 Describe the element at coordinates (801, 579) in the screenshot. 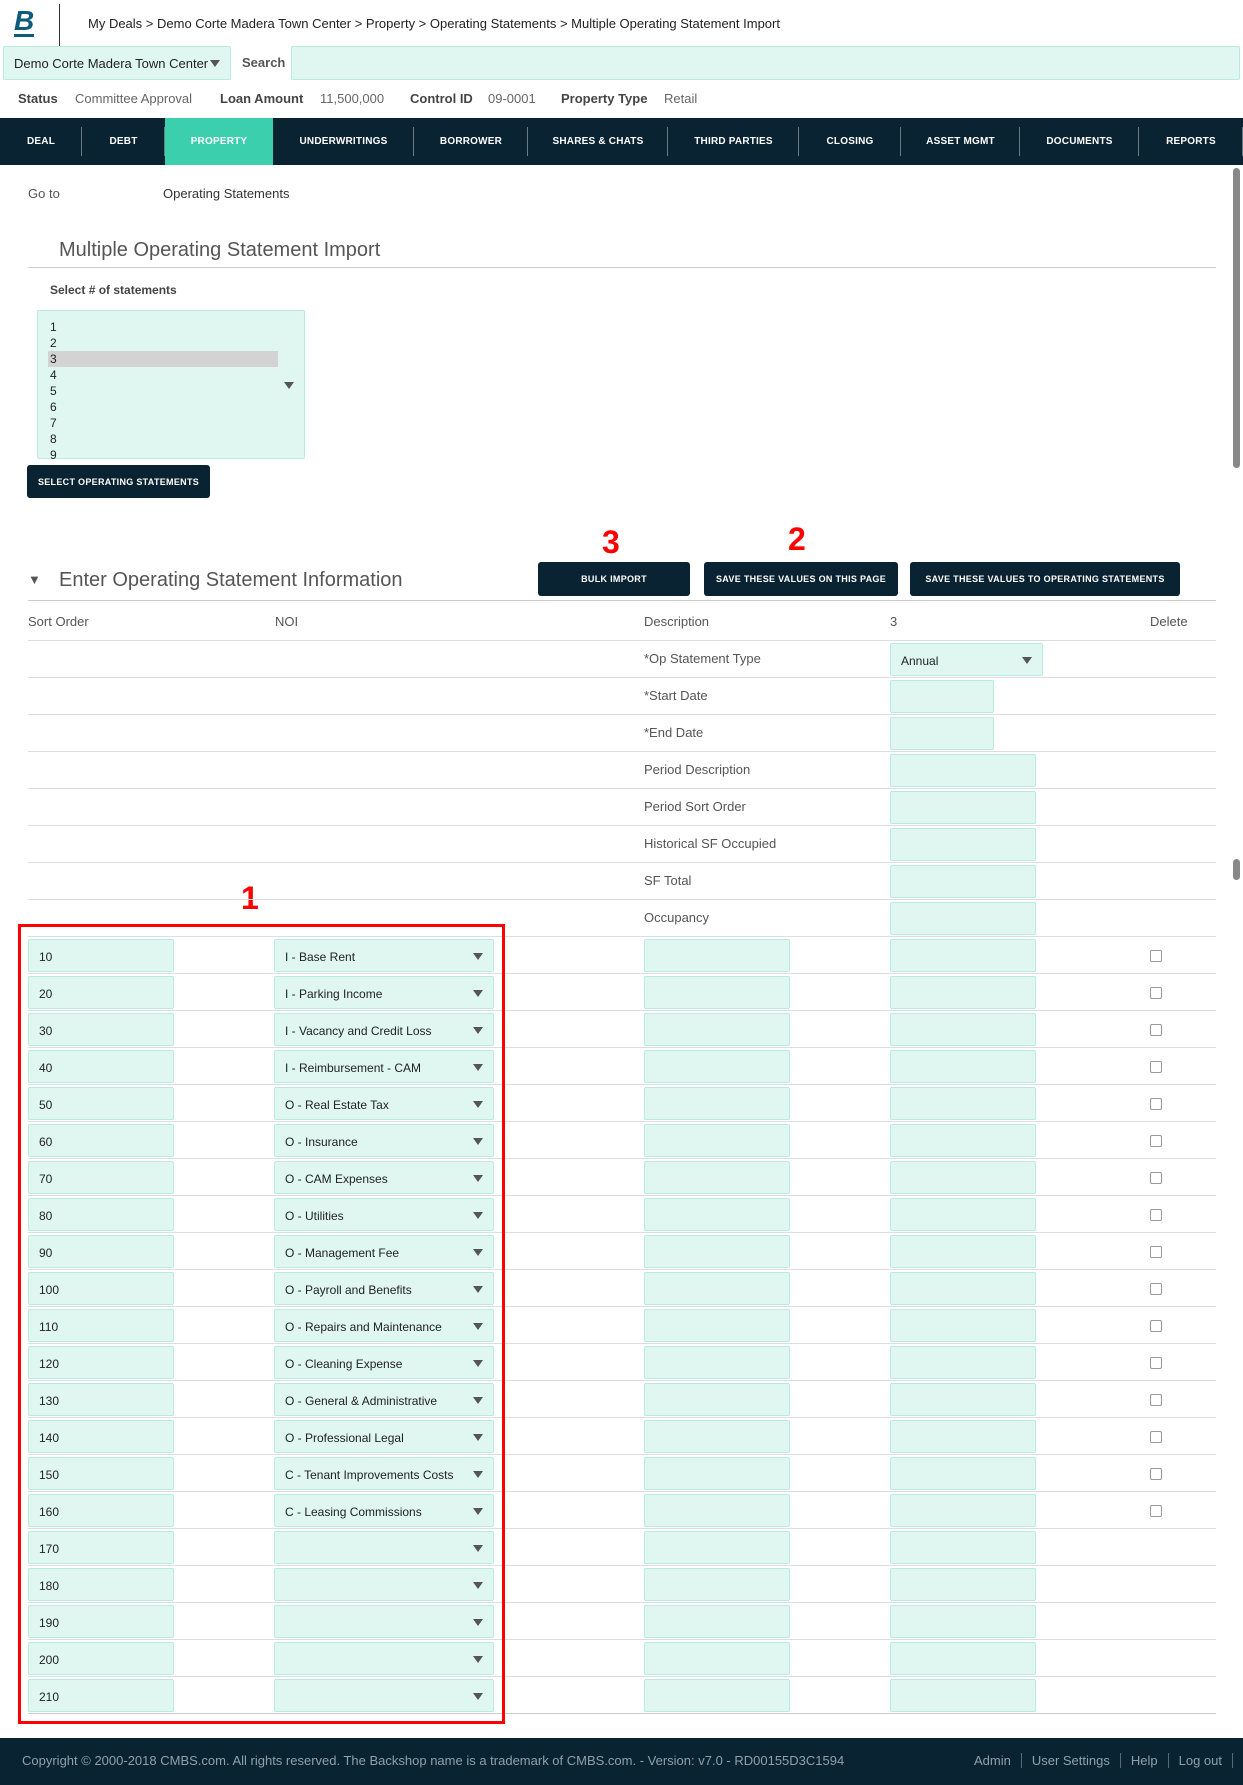

I see `save-values-page-button: SAVE THESE VALUES ON THIS PAGE` at that location.